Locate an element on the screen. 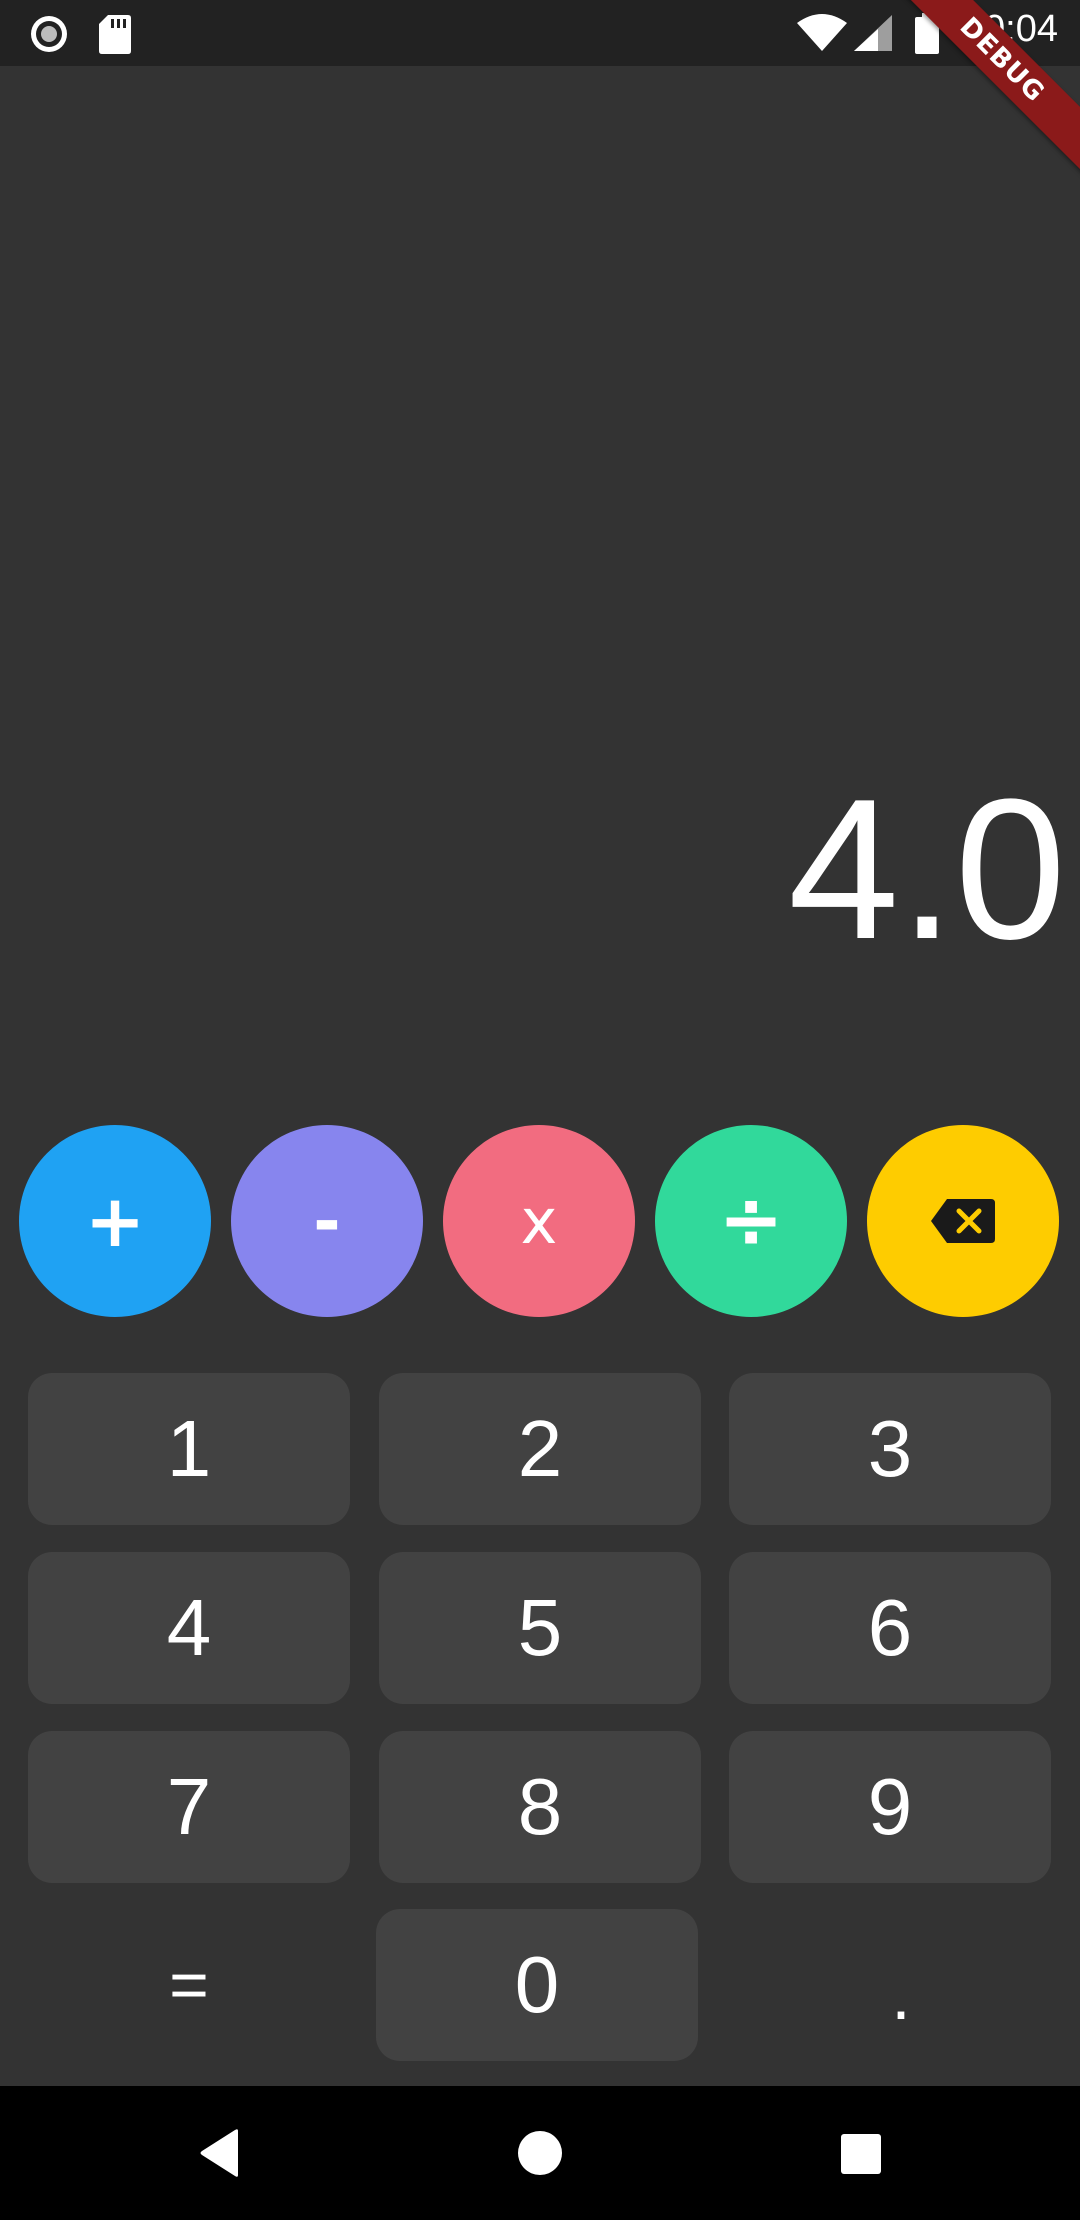 This screenshot has height=2220, width=1080. key-7: 7 is located at coordinates (189, 1807).